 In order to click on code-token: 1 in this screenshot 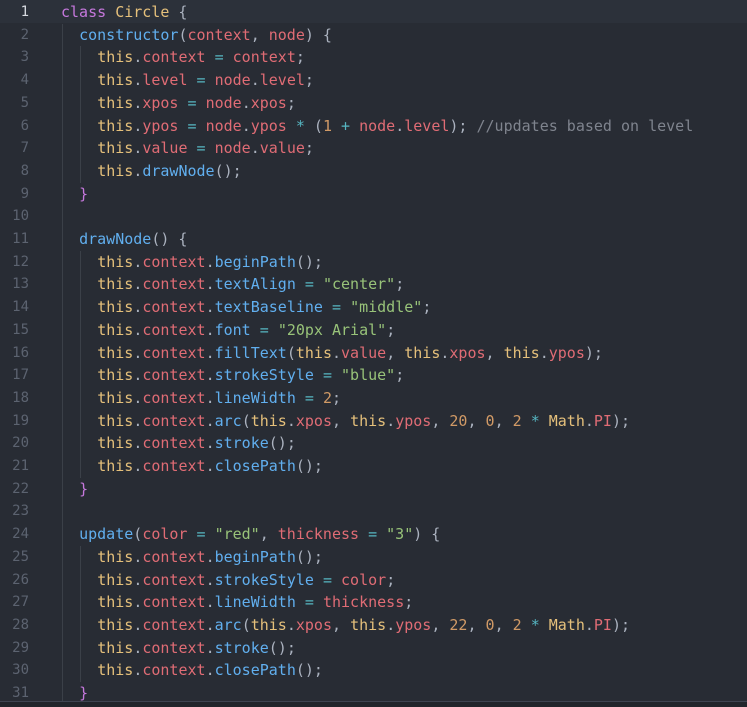, I will do `click(327, 125)`.